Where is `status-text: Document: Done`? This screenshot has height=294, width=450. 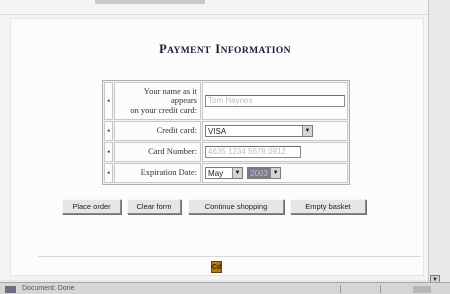 status-text: Document: Done is located at coordinates (48, 288).